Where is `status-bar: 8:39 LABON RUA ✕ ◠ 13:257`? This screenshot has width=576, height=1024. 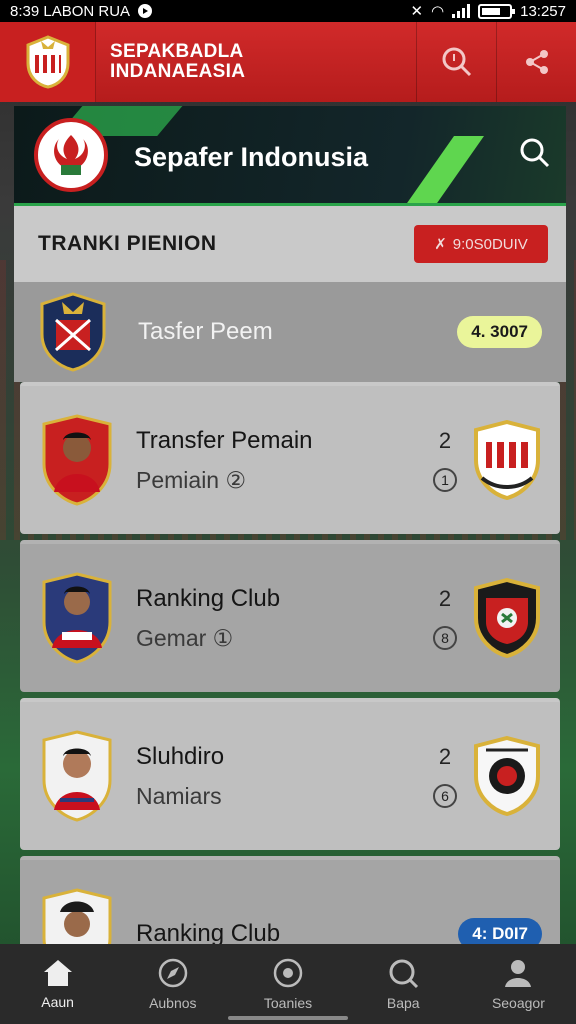 status-bar: 8:39 LABON RUA ✕ ◠ 13:257 is located at coordinates (288, 11).